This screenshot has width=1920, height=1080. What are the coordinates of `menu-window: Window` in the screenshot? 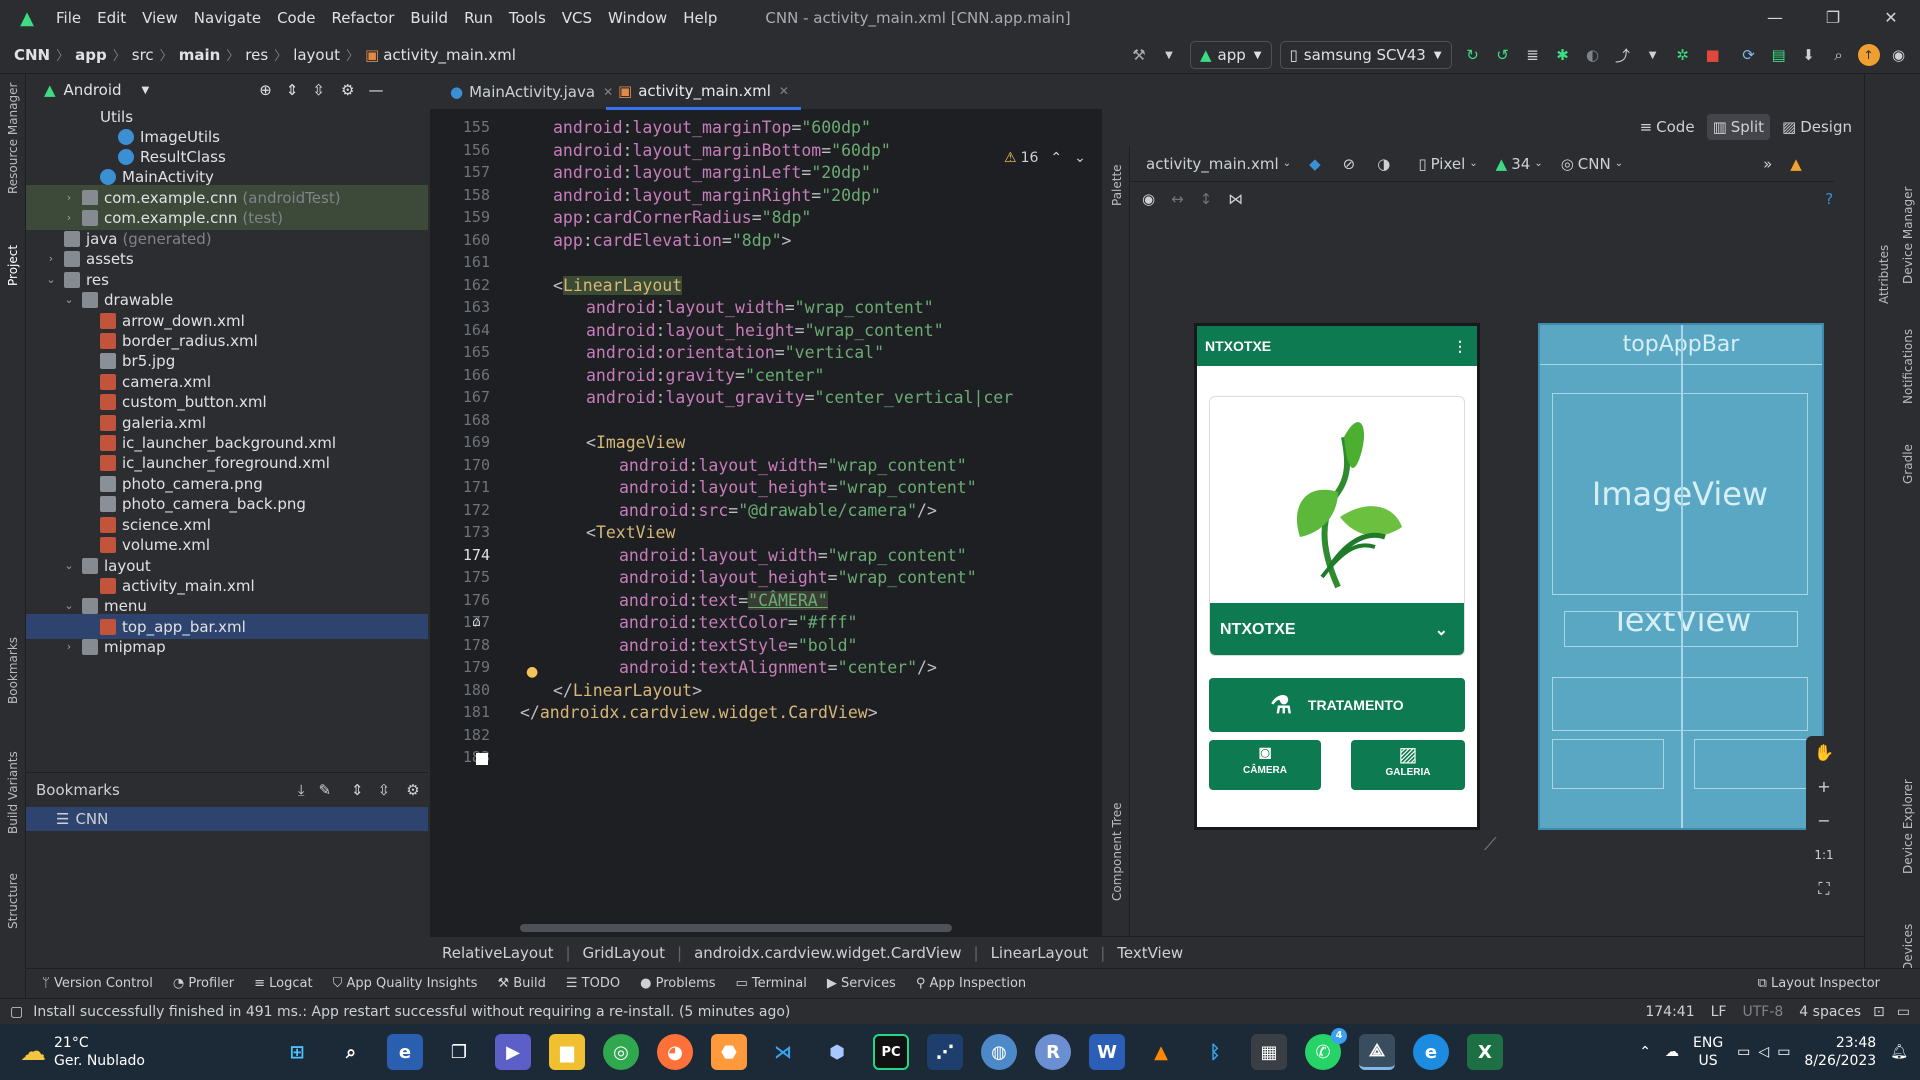 It's located at (637, 18).